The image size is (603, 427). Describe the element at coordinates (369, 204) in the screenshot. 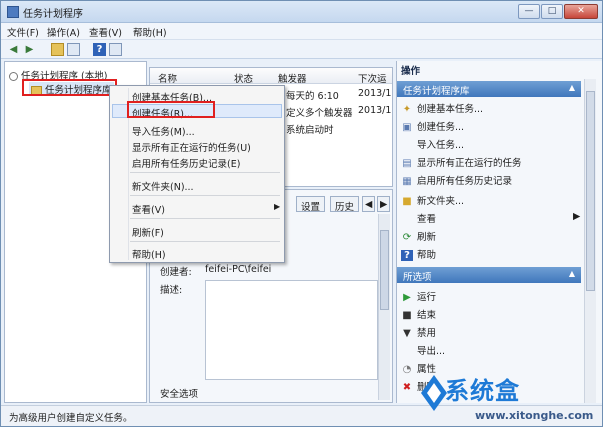

I see `tab-scroll-left: ◀` at that location.